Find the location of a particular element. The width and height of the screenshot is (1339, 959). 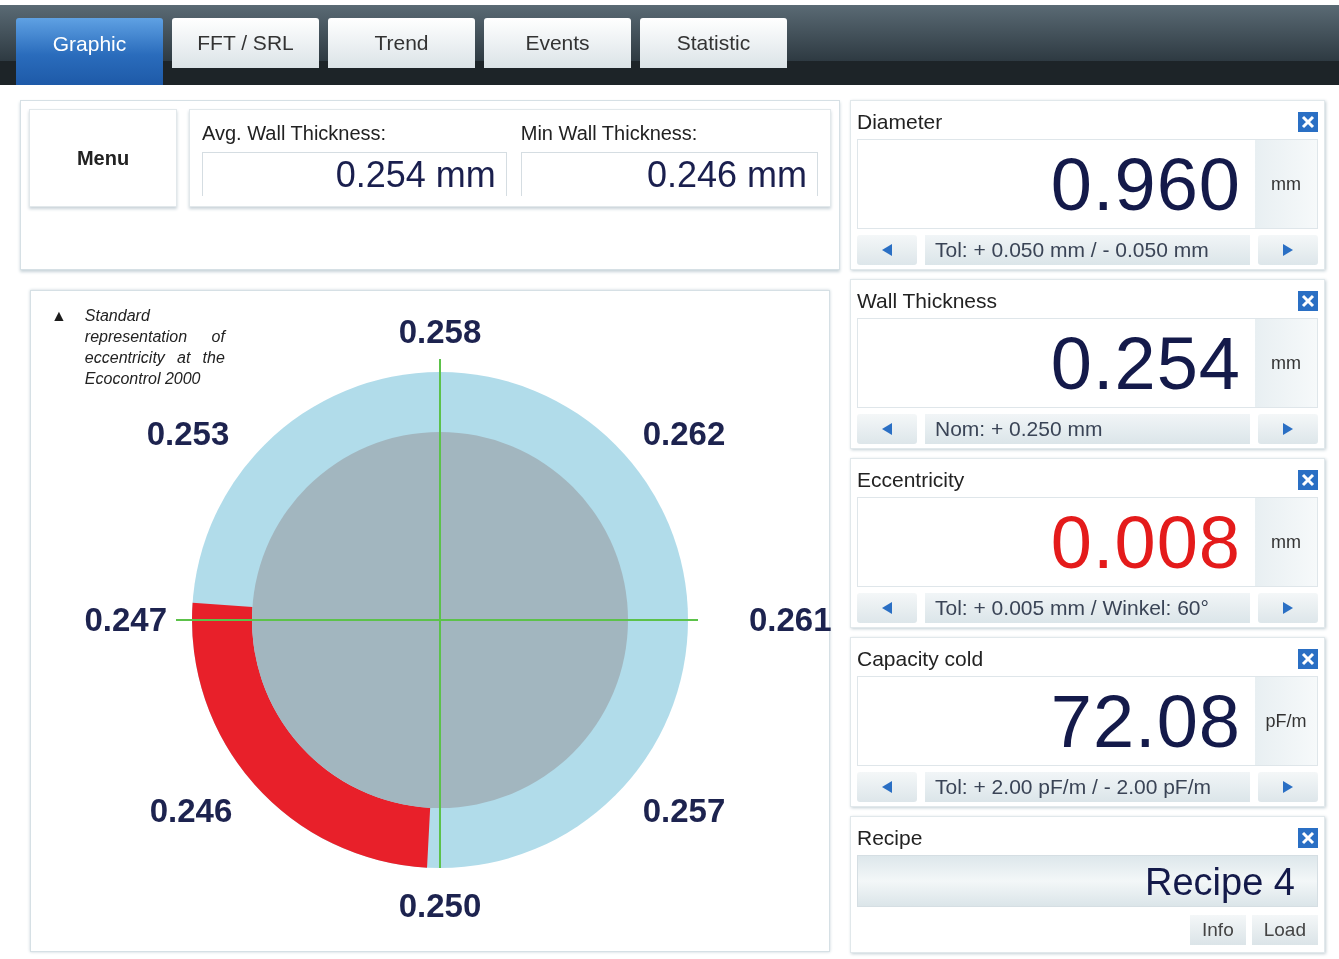

tolerance-field: Tol: + 0.005 mm / Winkel: 60° is located at coordinates (1087, 608).